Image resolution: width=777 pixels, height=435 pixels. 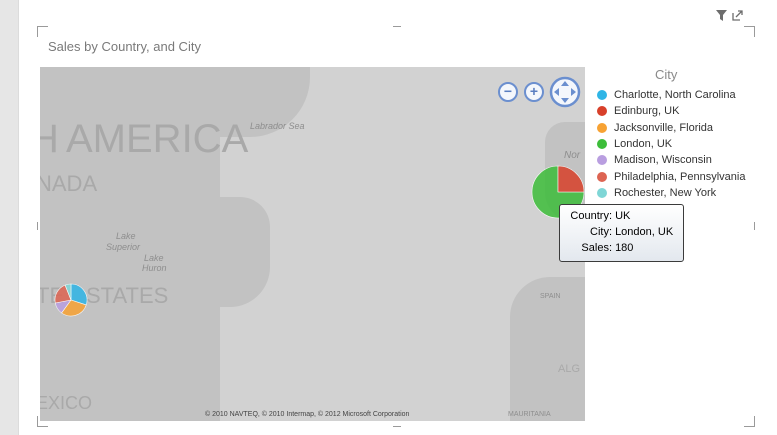 What do you see at coordinates (569, 369) in the screenshot?
I see `map-label-algeria: ALG` at bounding box center [569, 369].